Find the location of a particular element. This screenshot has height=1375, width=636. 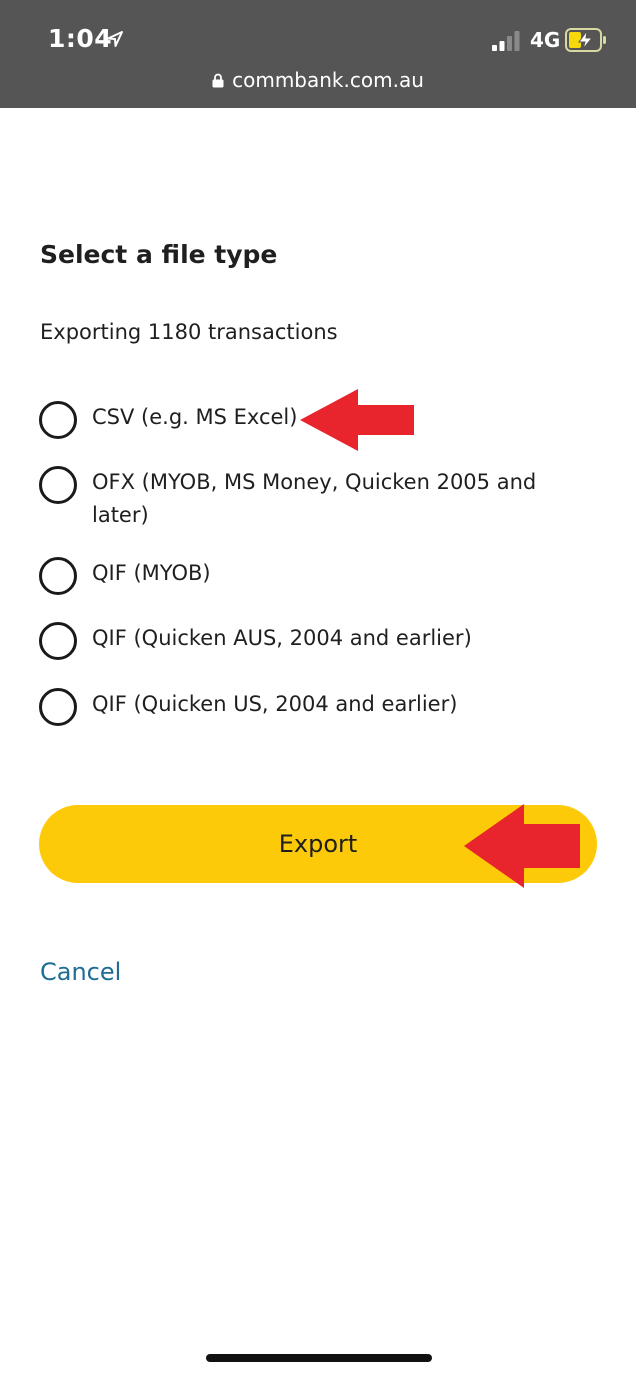

option-label: QIF (Quicken US, 2004 and earlier) is located at coordinates (275, 704).